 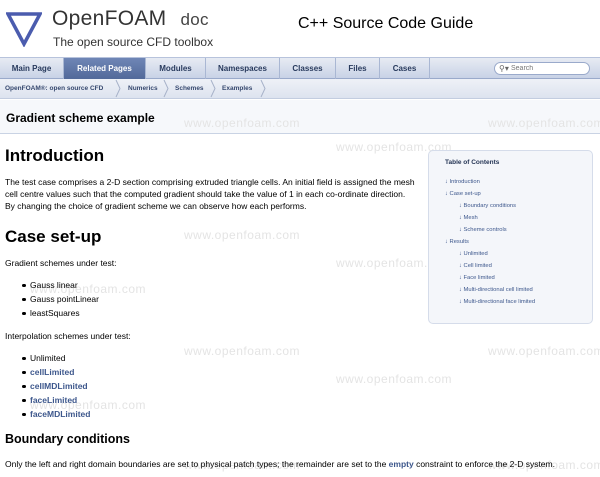 I want to click on guide-title: C++ Source Code Guide, so click(x=386, y=23).